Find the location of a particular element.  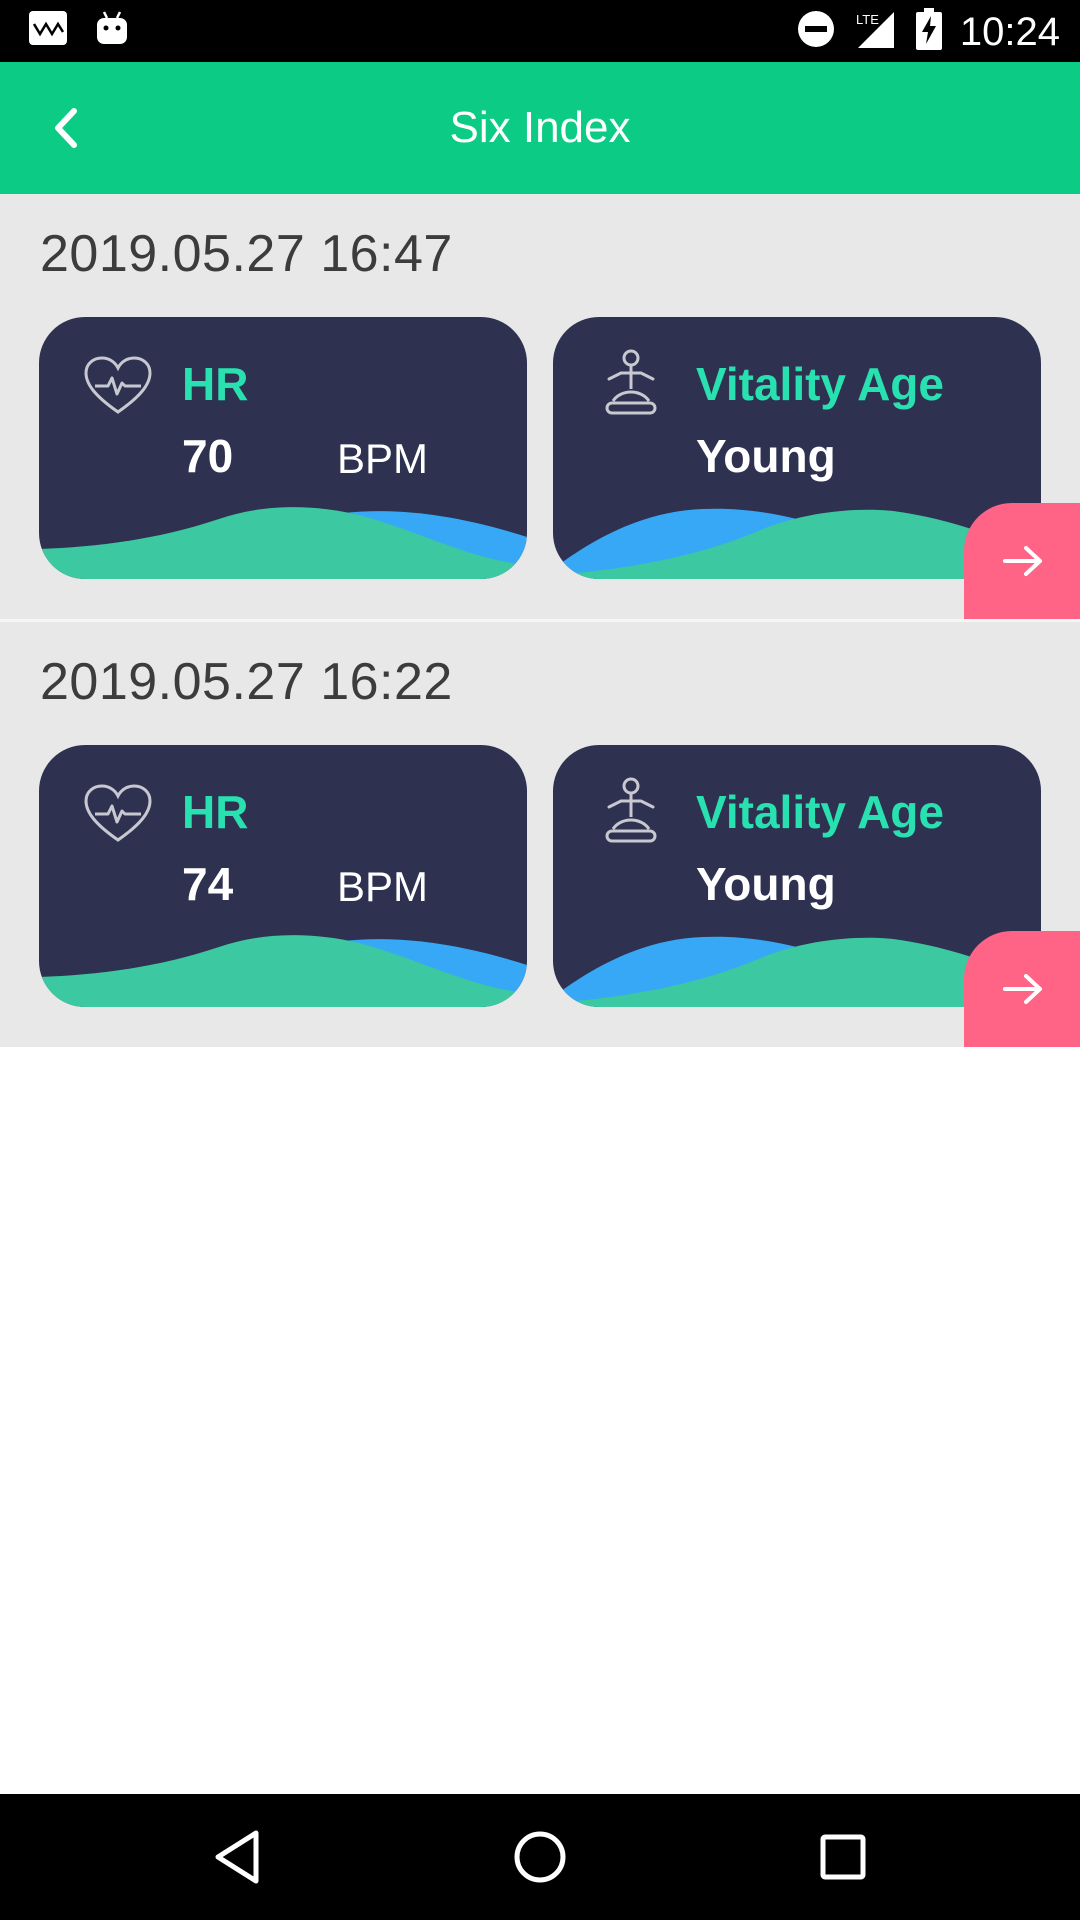

app-bar: Six Index is located at coordinates (540, 128).